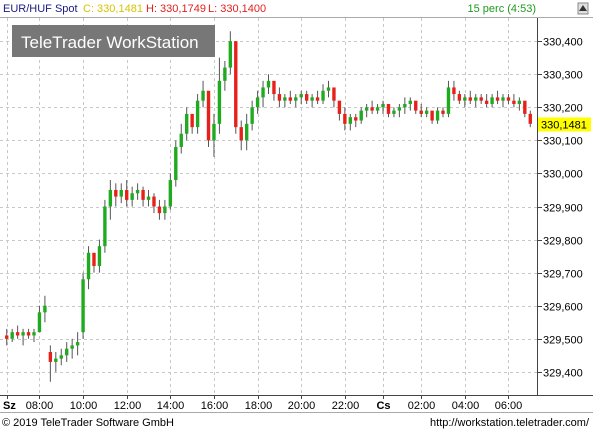 Image resolution: width=593 pixels, height=431 pixels. What do you see at coordinates (40, 9) in the screenshot?
I see `symbol-label: EUR/HUF Spot` at bounding box center [40, 9].